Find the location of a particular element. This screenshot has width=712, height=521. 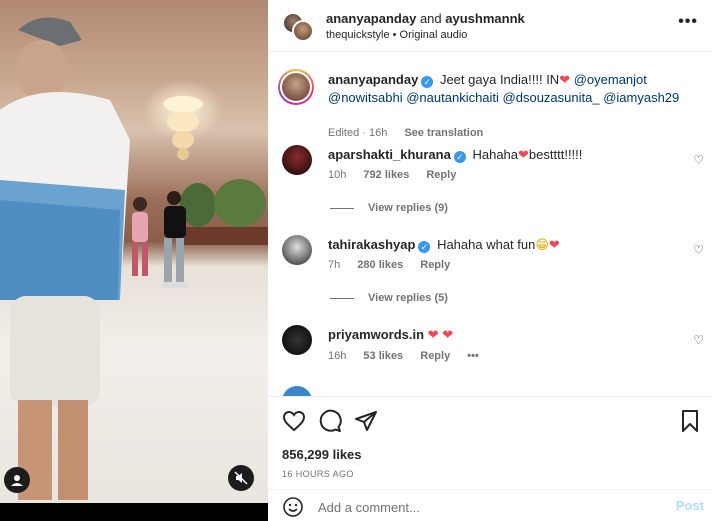

see-translation-link: See translation is located at coordinates (443, 133).